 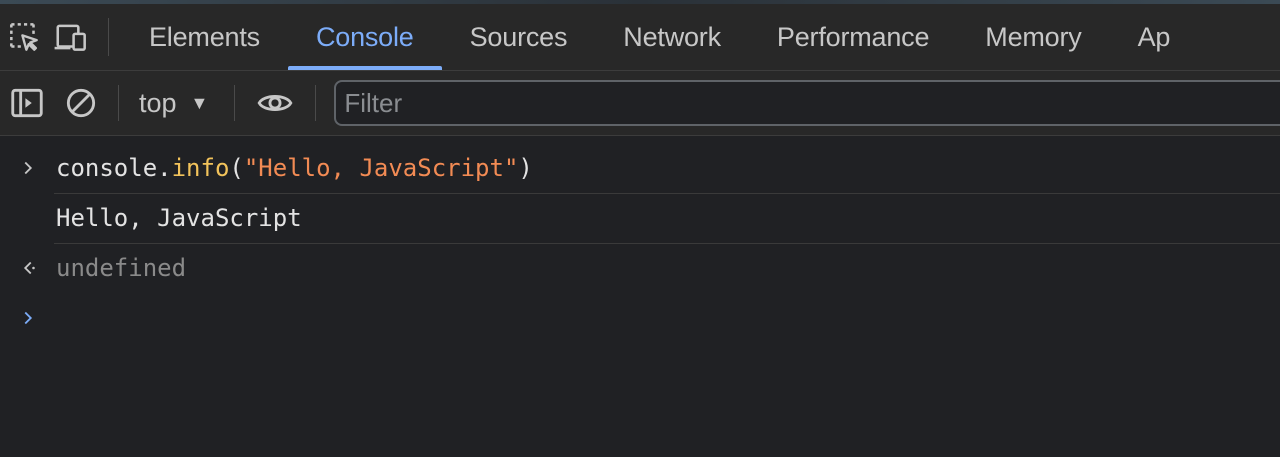 I want to click on return-value: undefined, so click(x=121, y=268).